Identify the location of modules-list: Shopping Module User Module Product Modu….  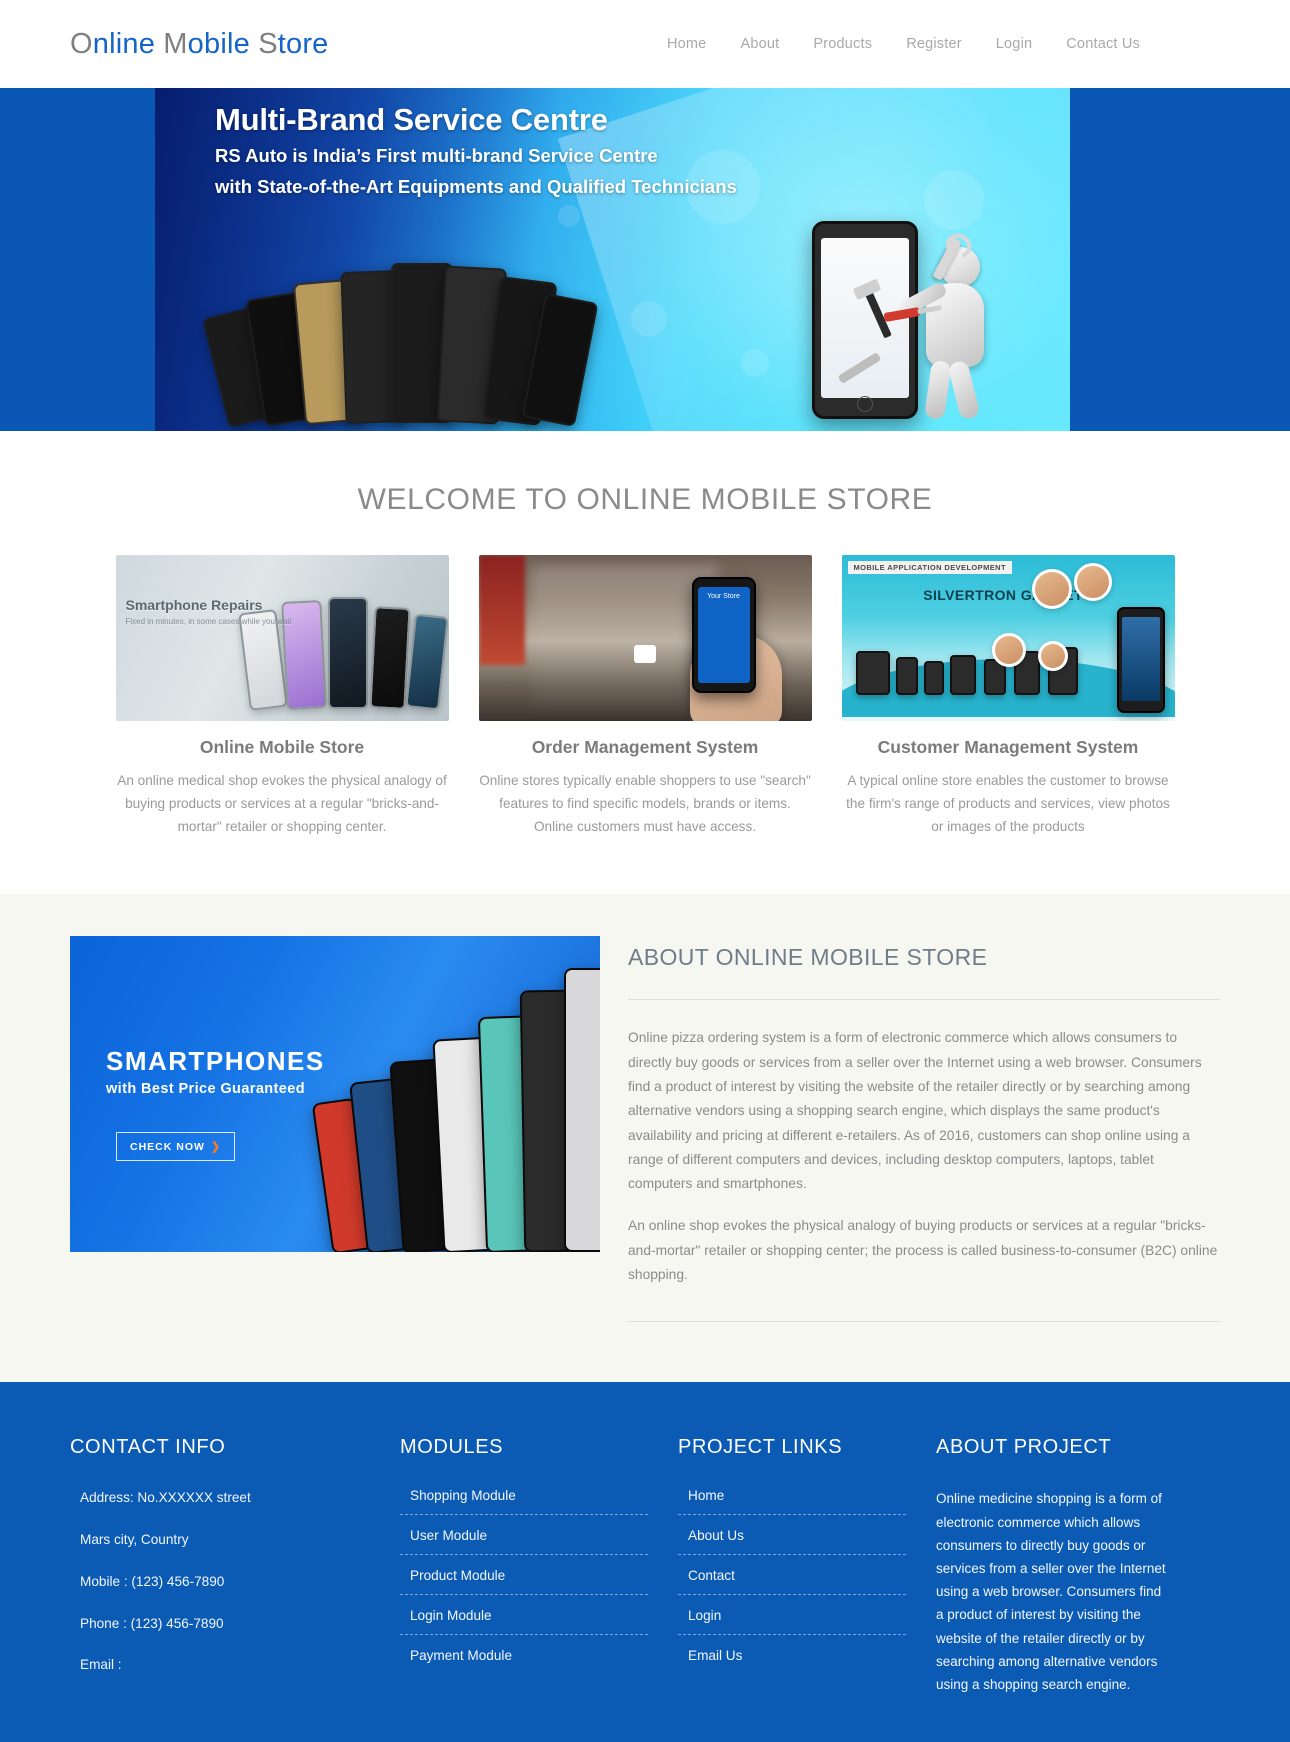
(524, 1580).